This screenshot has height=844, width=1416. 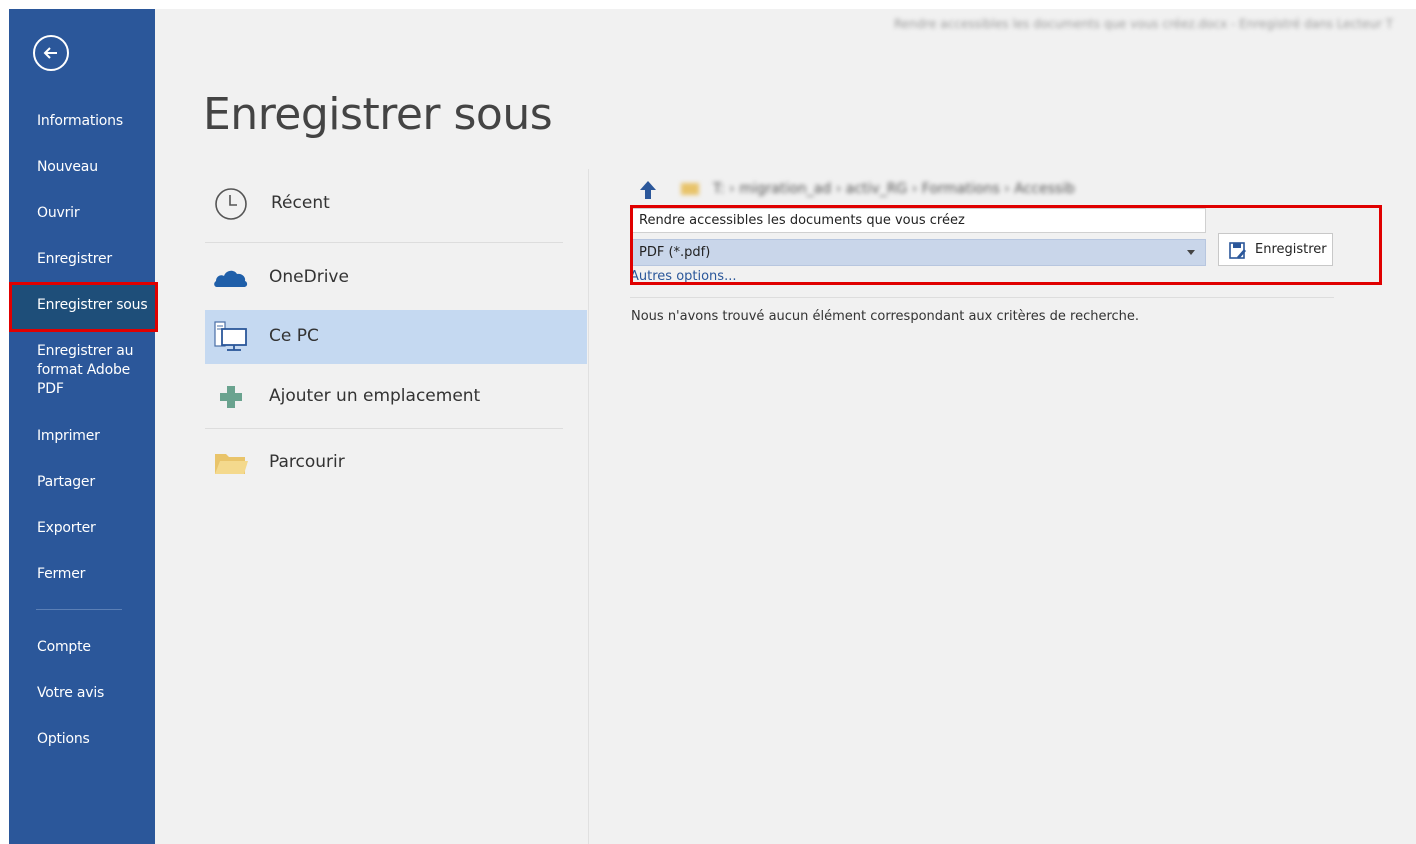 I want to click on sidebar-item-options: Options, so click(x=82, y=739).